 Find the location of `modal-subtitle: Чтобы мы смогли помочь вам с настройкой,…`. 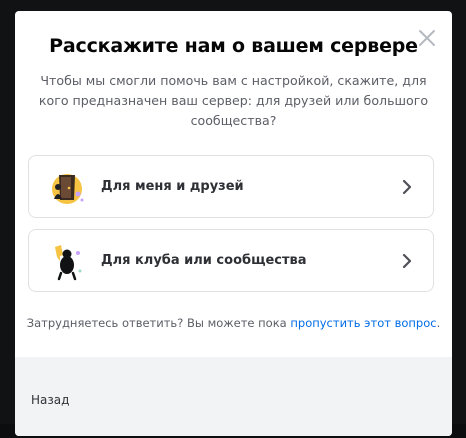

modal-subtitle: Чтобы мы смогли помочь вам с настройкой,… is located at coordinates (233, 100).